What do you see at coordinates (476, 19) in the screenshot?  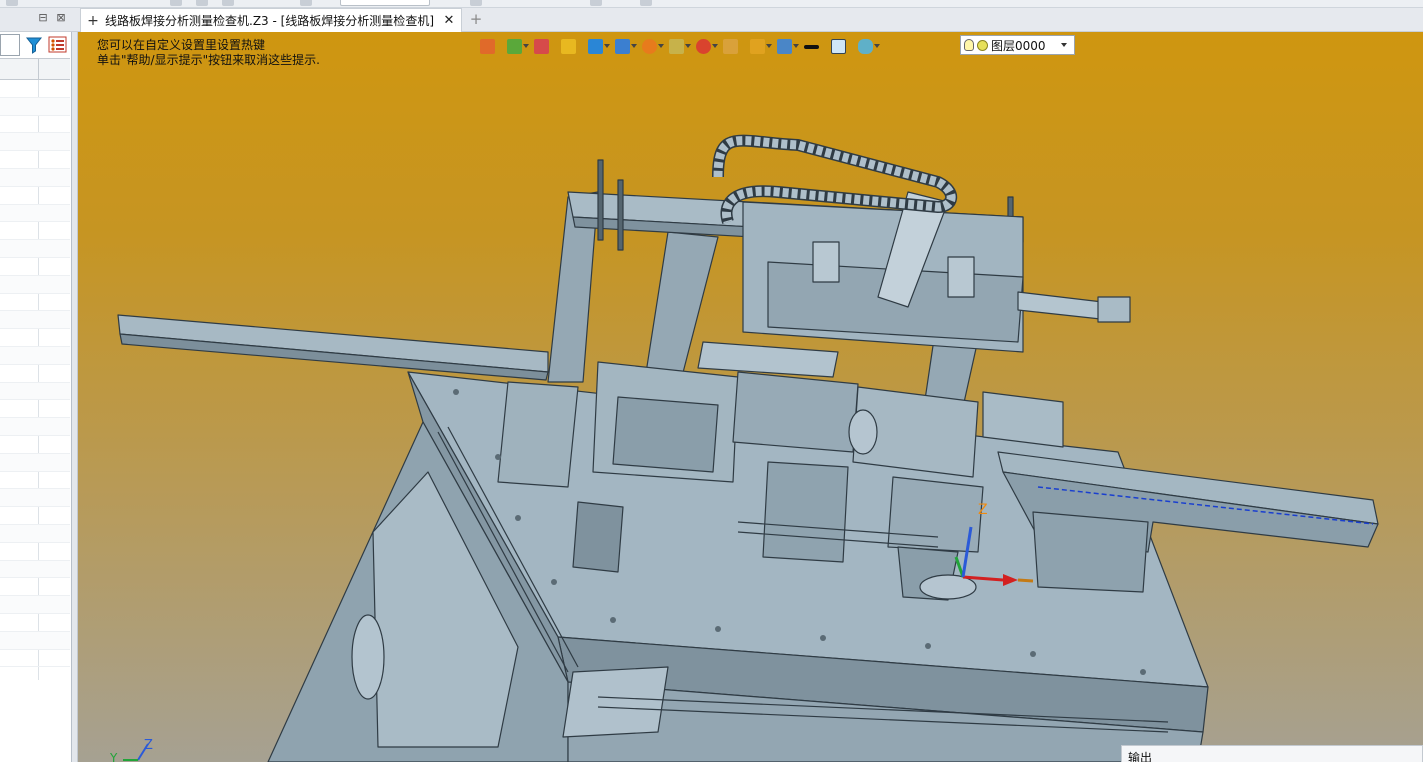 I see `new-tab-button: +` at bounding box center [476, 19].